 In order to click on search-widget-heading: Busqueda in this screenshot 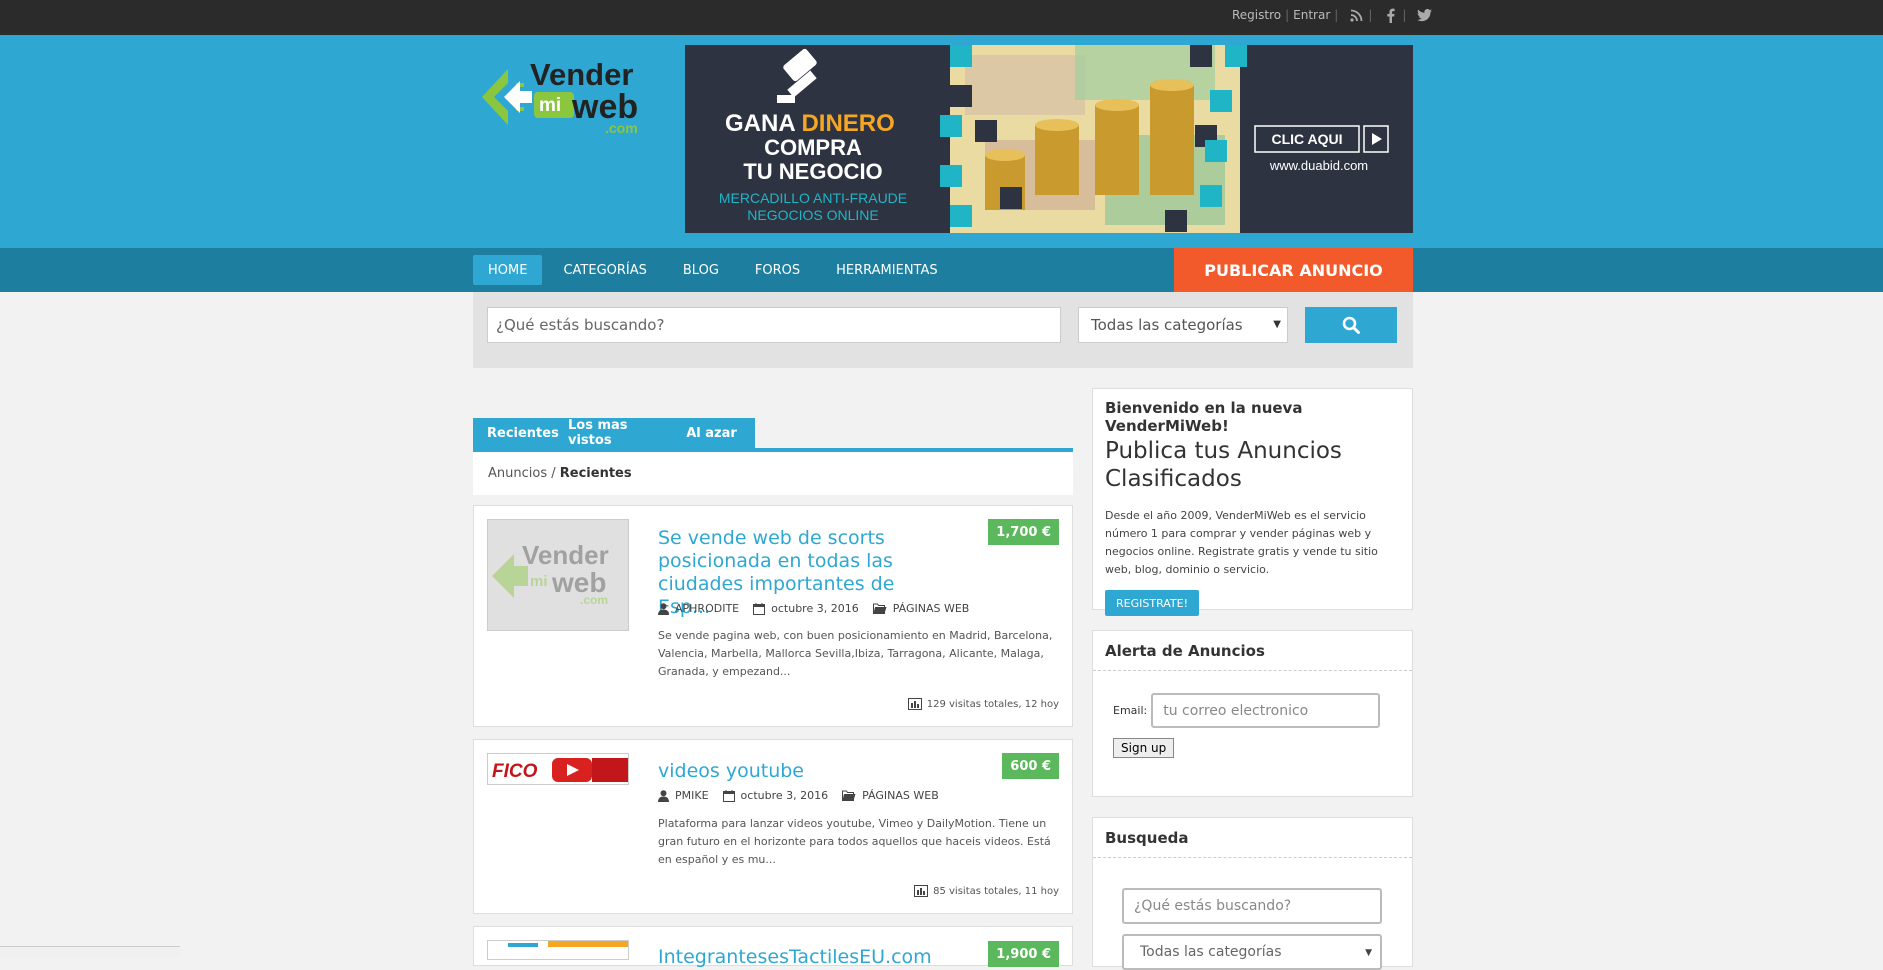, I will do `click(1147, 837)`.